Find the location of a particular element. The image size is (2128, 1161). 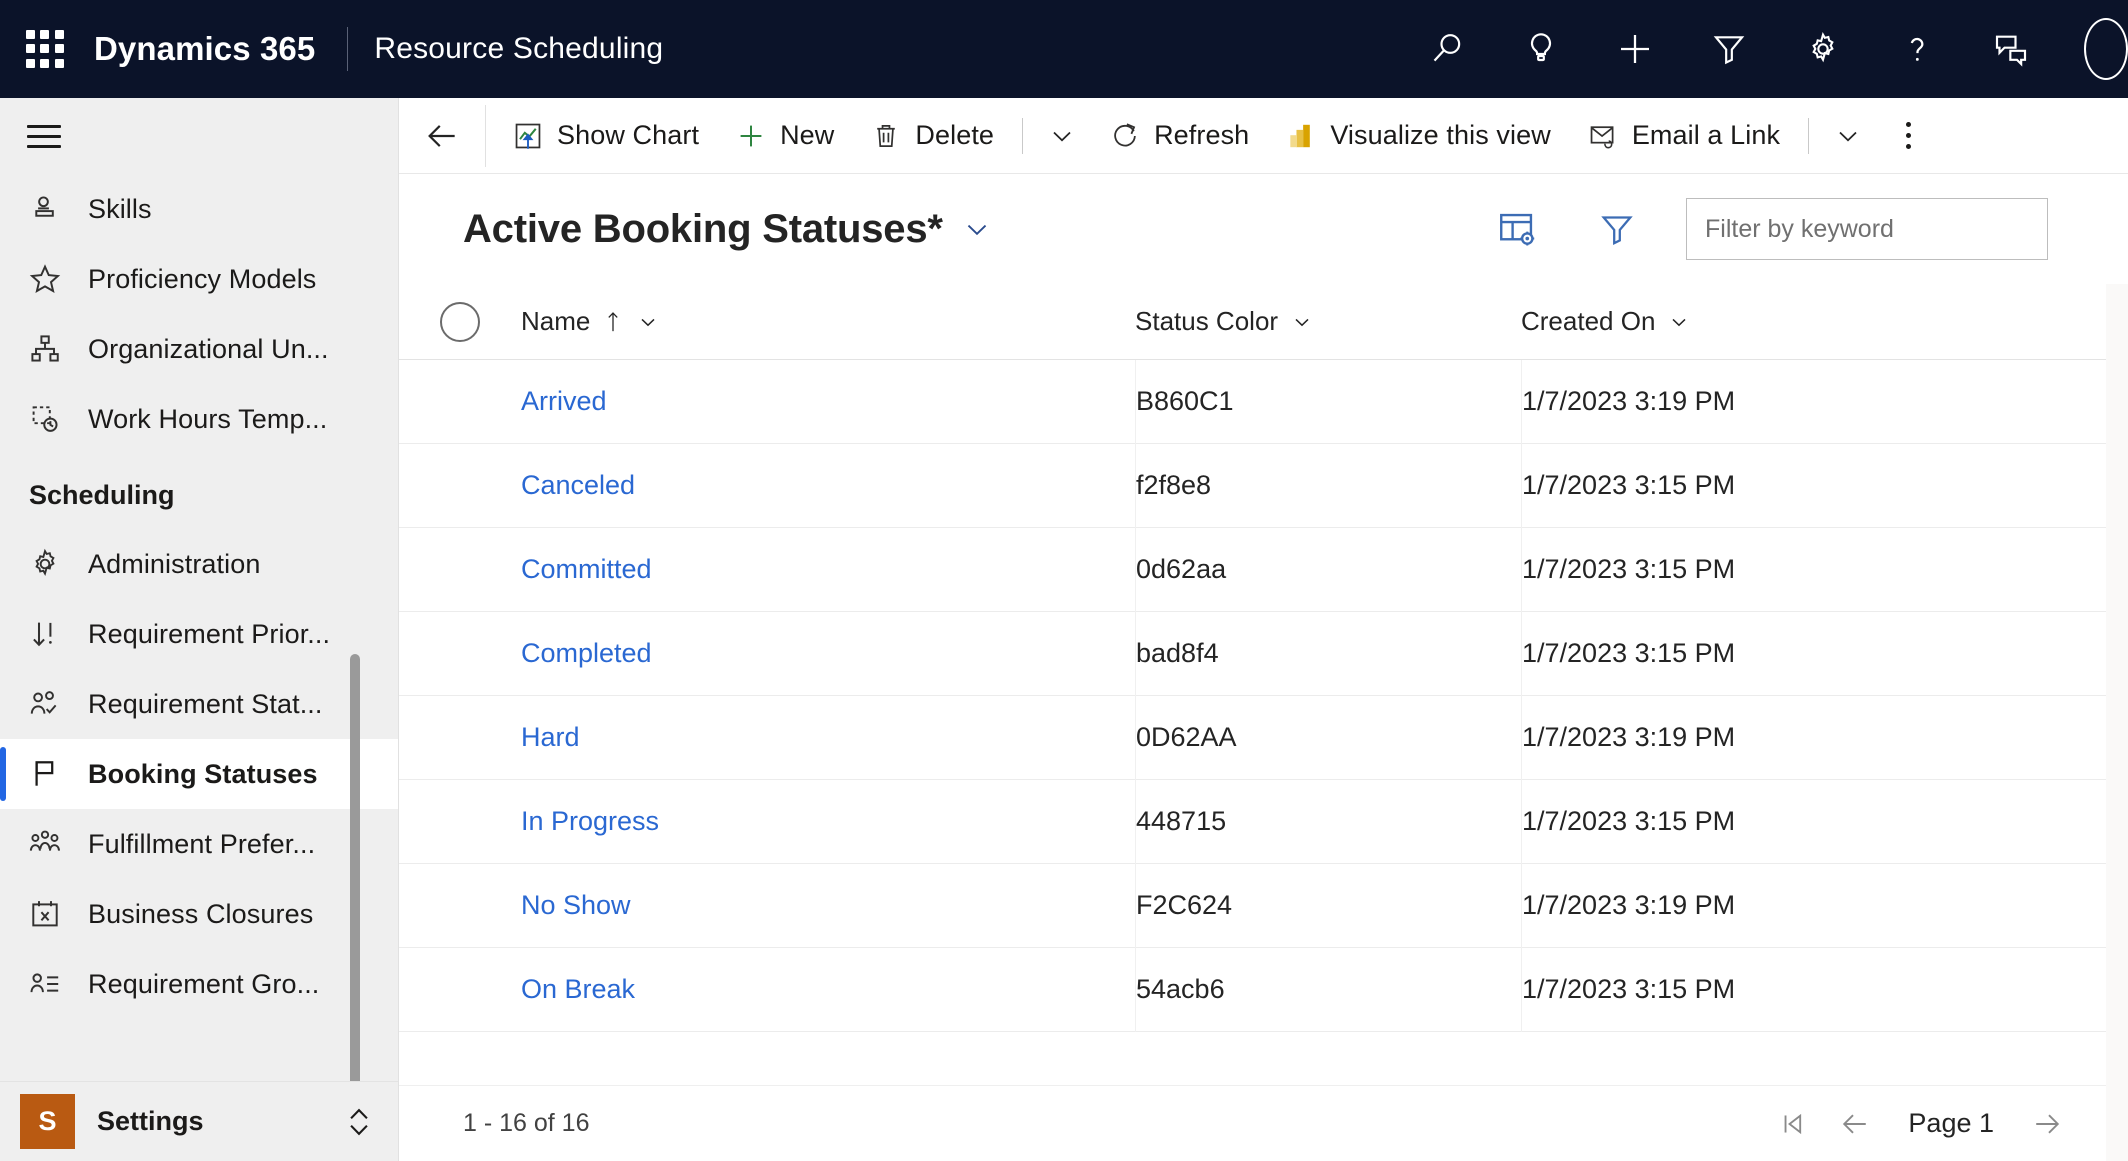

row-status-color-cell: F2C624 is located at coordinates (1328, 905).